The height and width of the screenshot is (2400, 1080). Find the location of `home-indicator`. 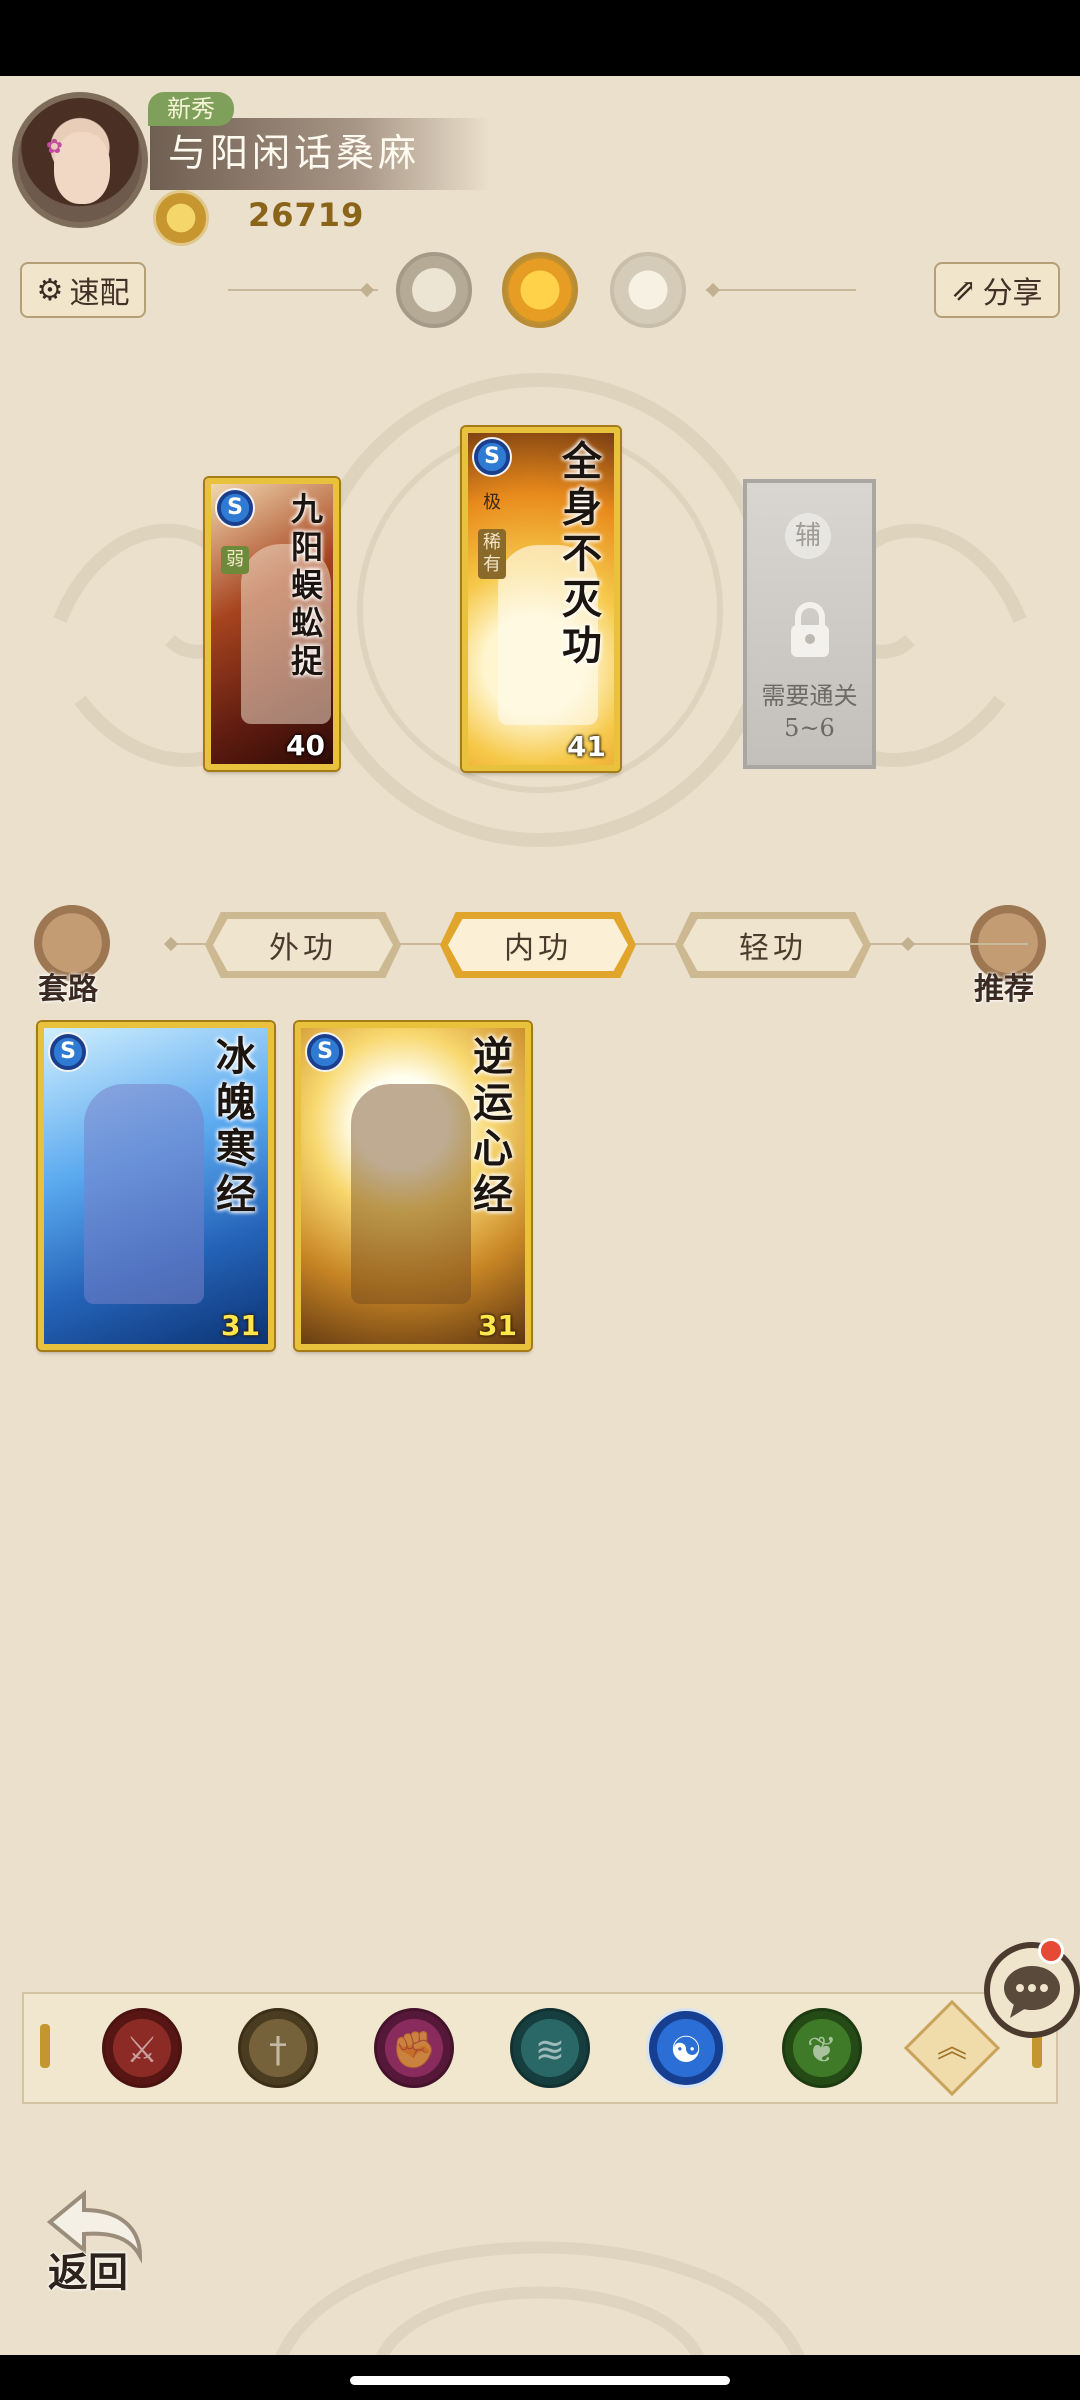

home-indicator is located at coordinates (540, 2380).